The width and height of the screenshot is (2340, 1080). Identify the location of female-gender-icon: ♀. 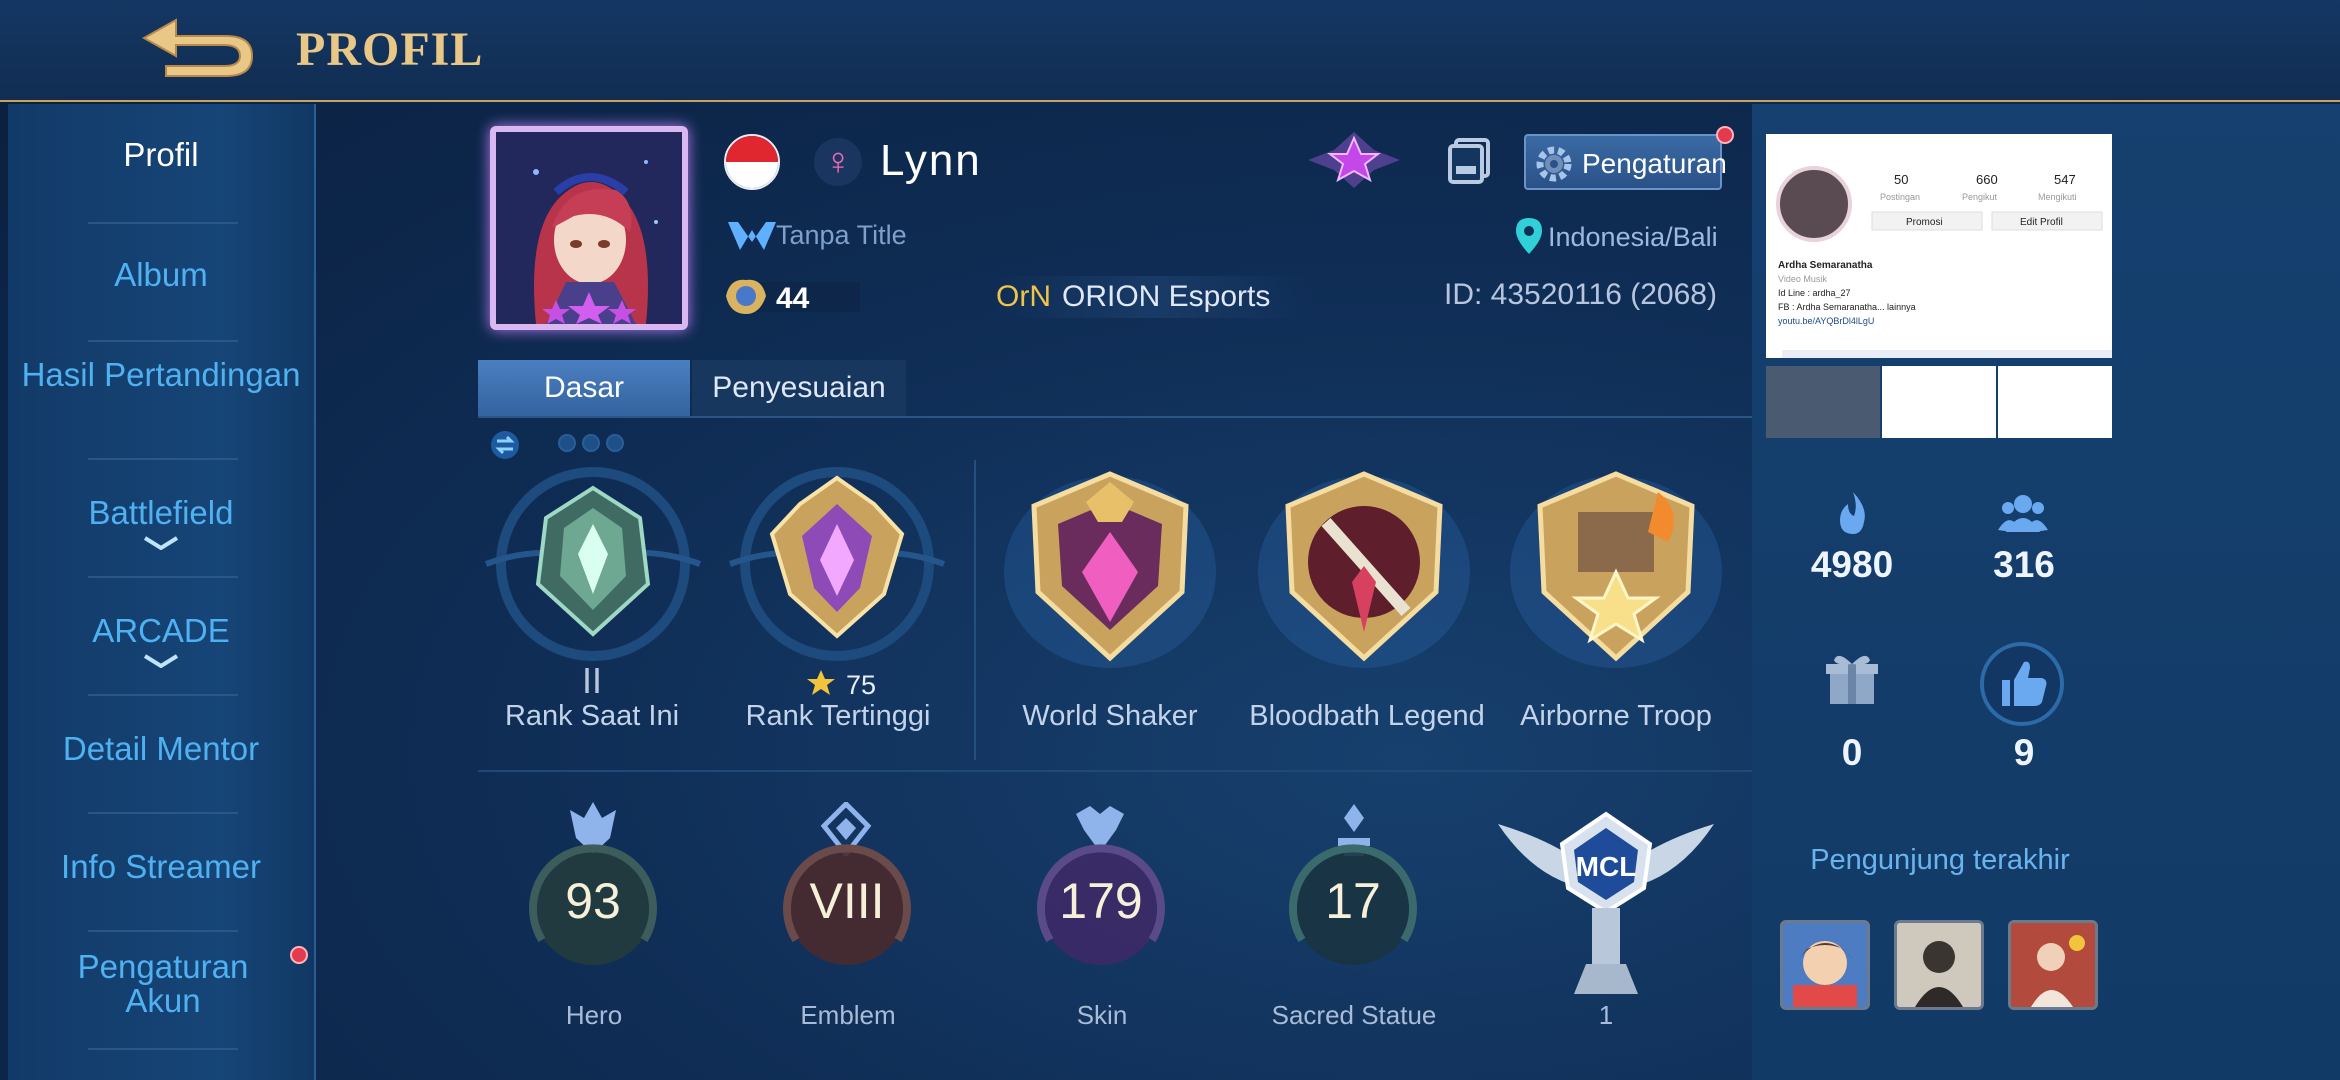
(838, 162).